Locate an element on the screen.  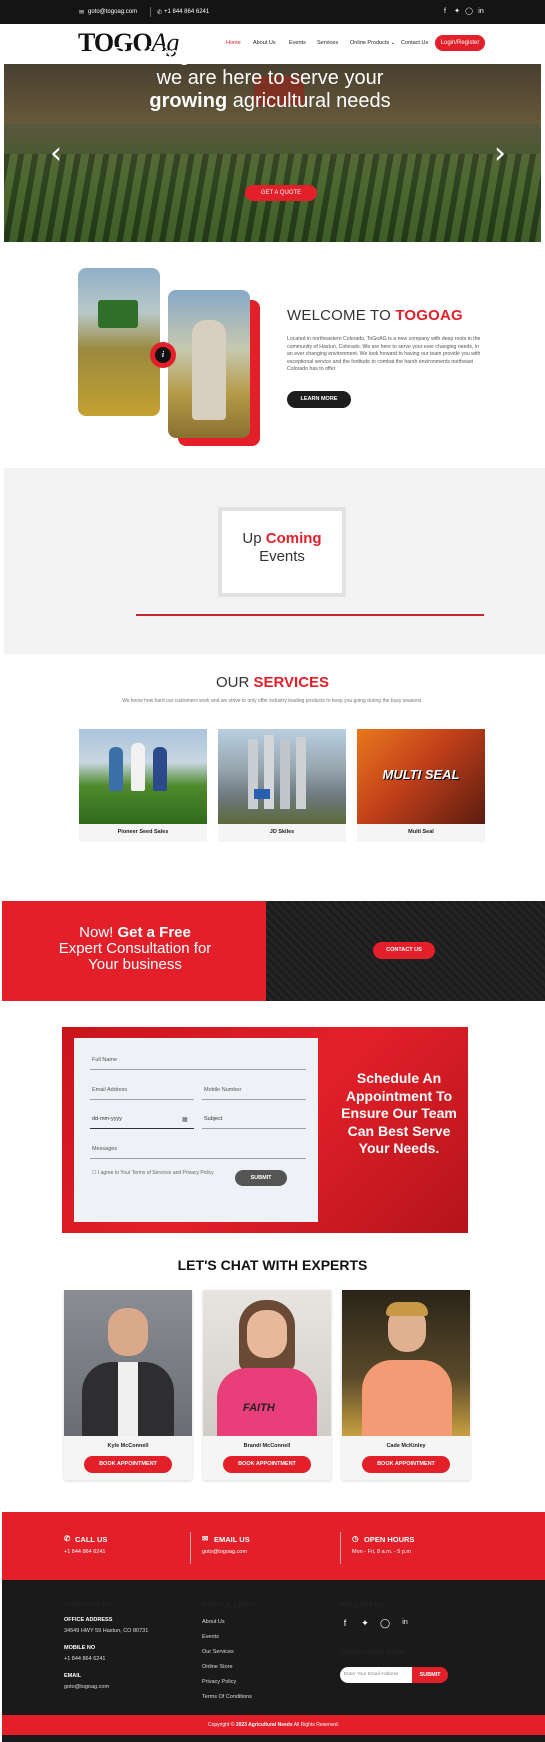
get-a-quote-button: GET A QUOTE is located at coordinates (281, 193).